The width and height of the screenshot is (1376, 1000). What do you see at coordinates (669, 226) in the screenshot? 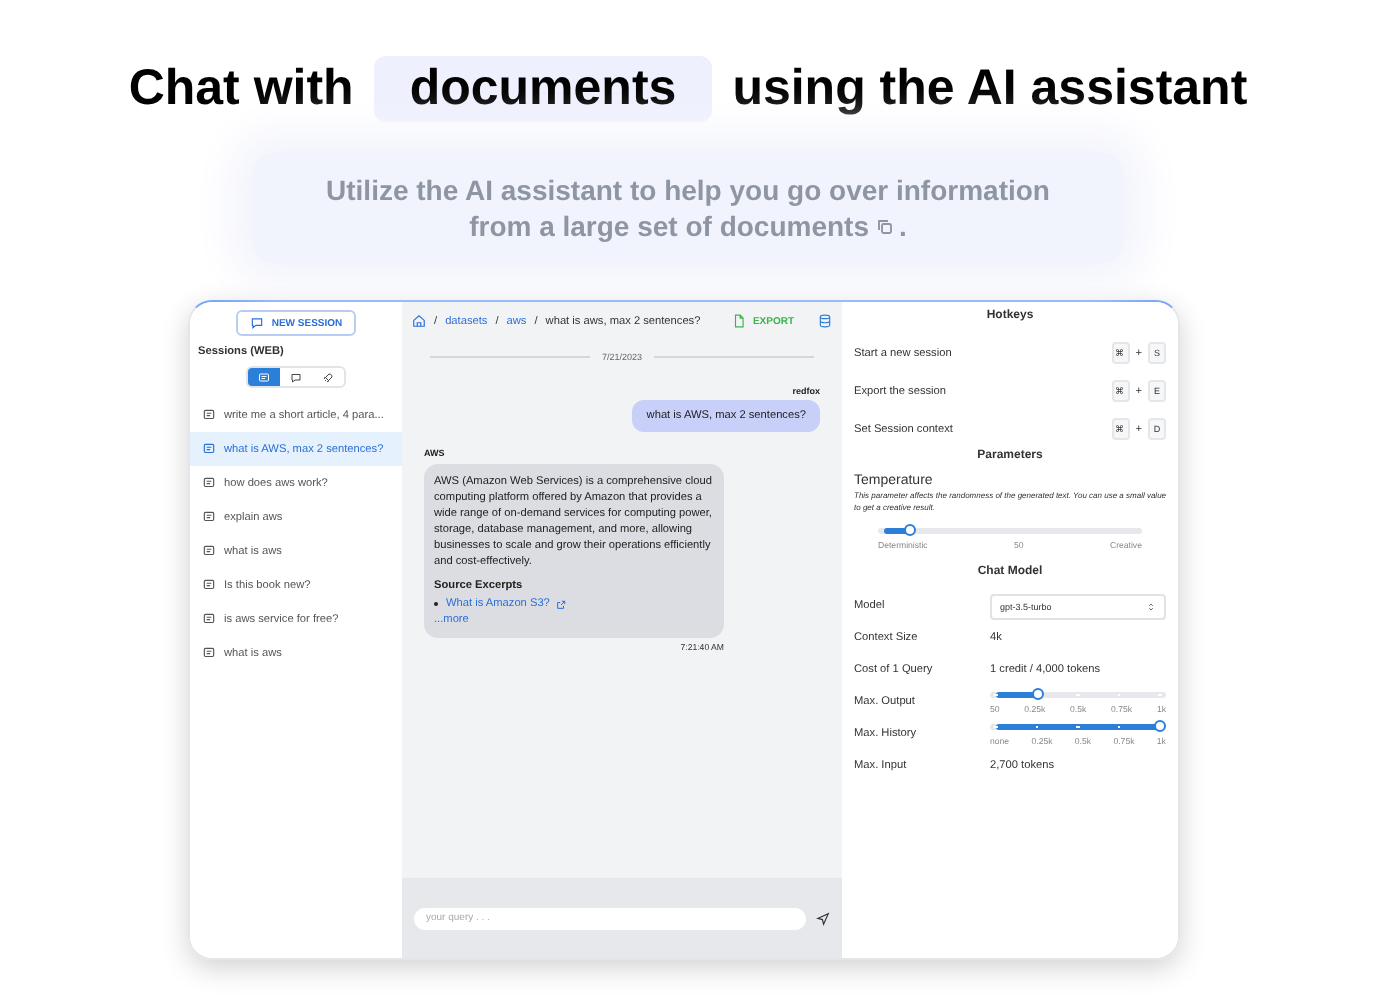
I see `subtitle-text: from a large set of documents` at bounding box center [669, 226].